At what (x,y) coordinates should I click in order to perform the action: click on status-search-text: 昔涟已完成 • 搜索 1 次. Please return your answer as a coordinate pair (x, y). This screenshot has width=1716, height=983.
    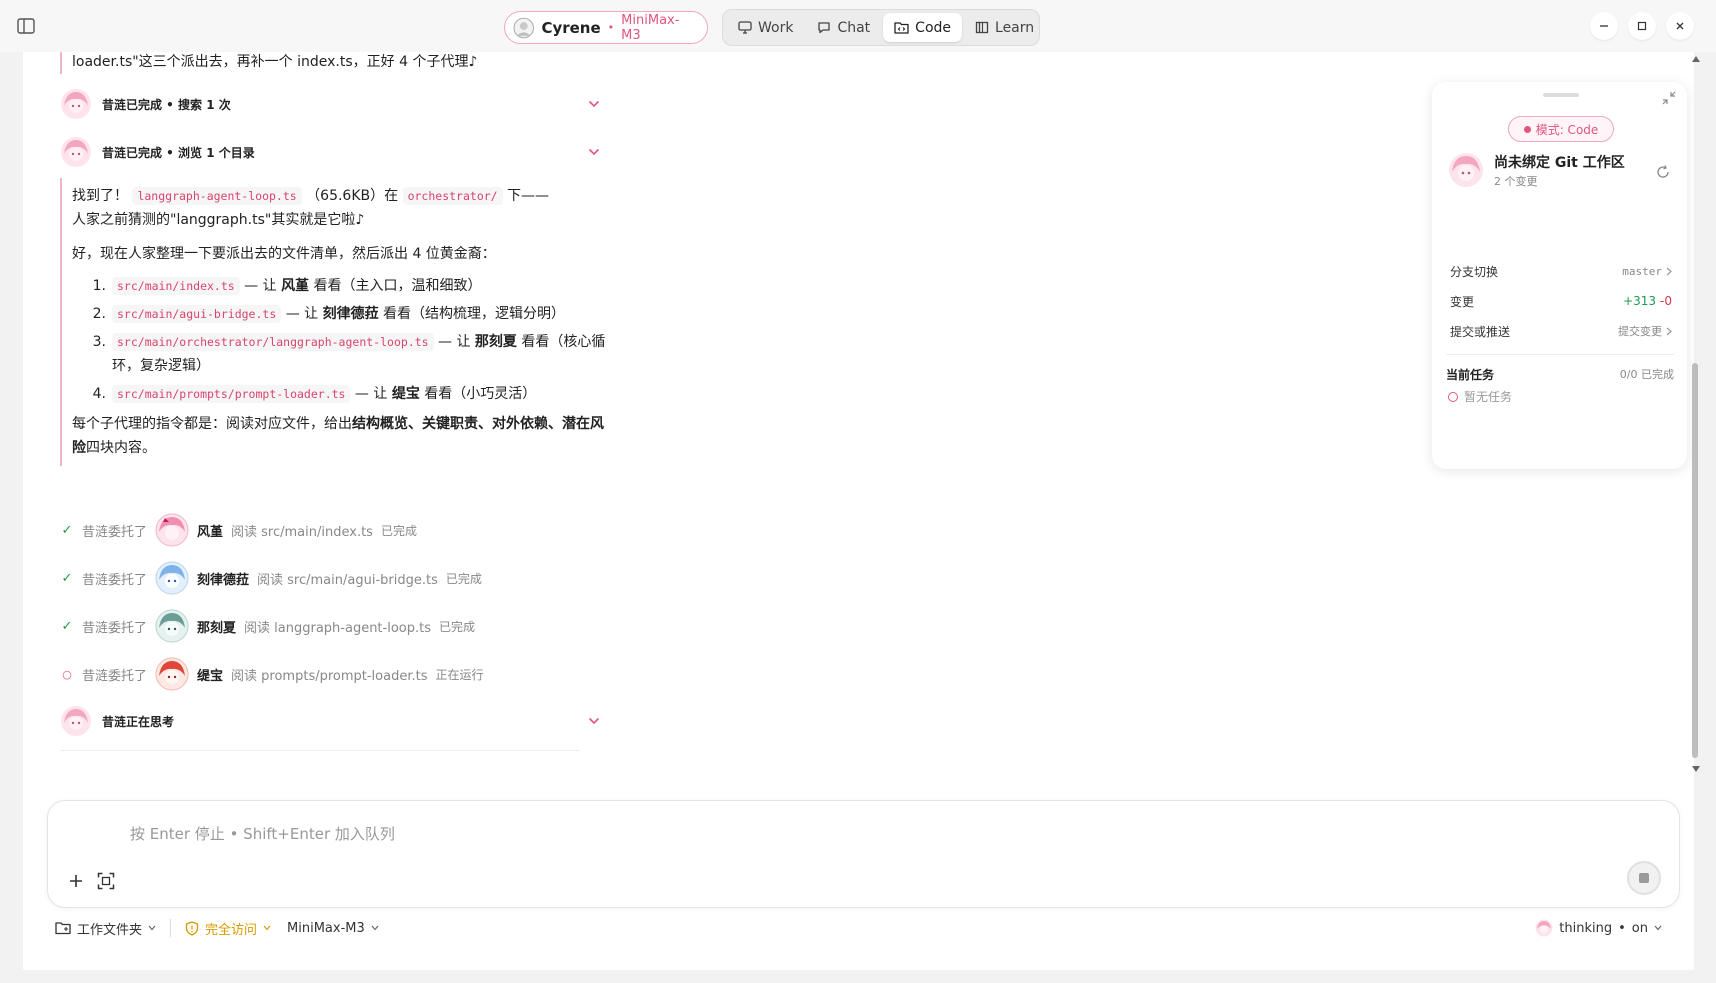
    Looking at the image, I should click on (166, 104).